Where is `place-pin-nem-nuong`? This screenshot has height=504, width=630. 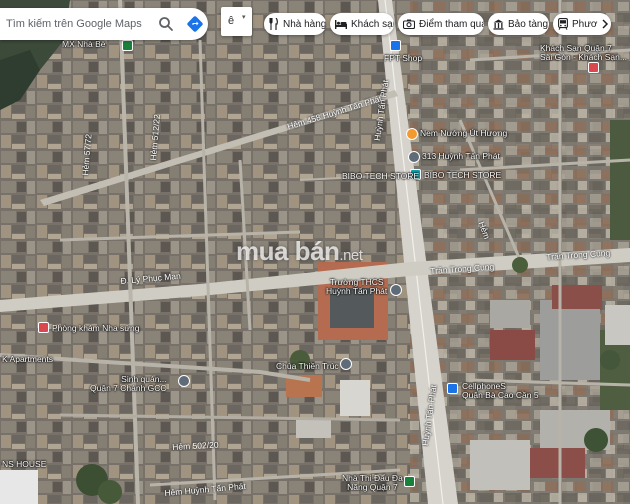 place-pin-nem-nuong is located at coordinates (412, 134).